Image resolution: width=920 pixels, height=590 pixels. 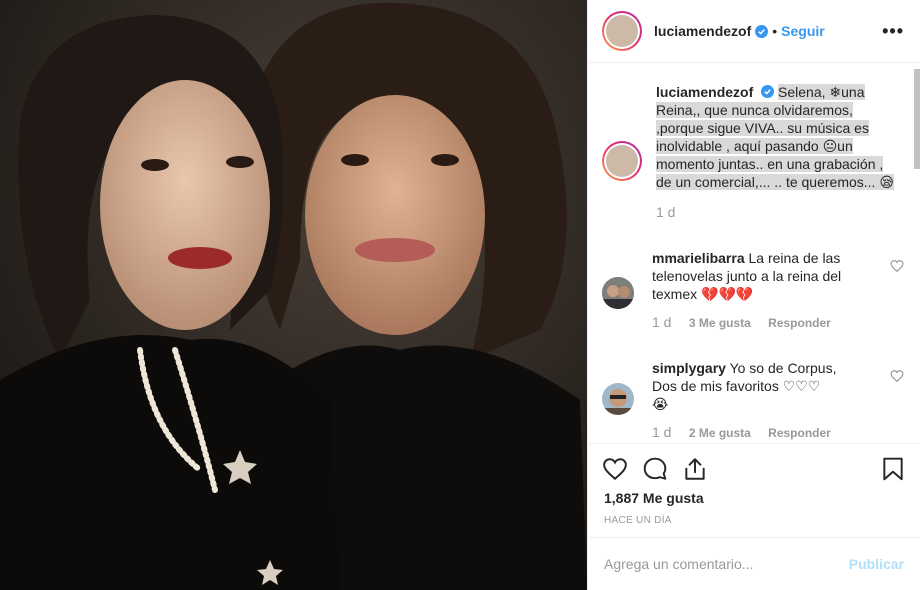 What do you see at coordinates (665, 212) in the screenshot?
I see `caption-time: 1 d` at bounding box center [665, 212].